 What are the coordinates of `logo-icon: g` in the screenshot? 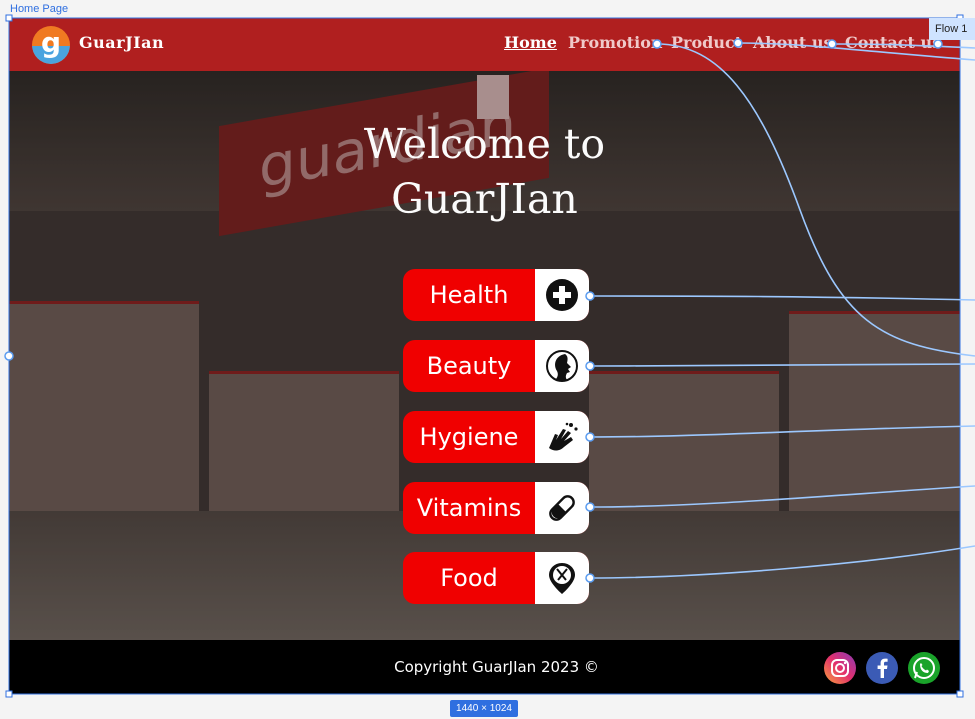 It's located at (51, 45).